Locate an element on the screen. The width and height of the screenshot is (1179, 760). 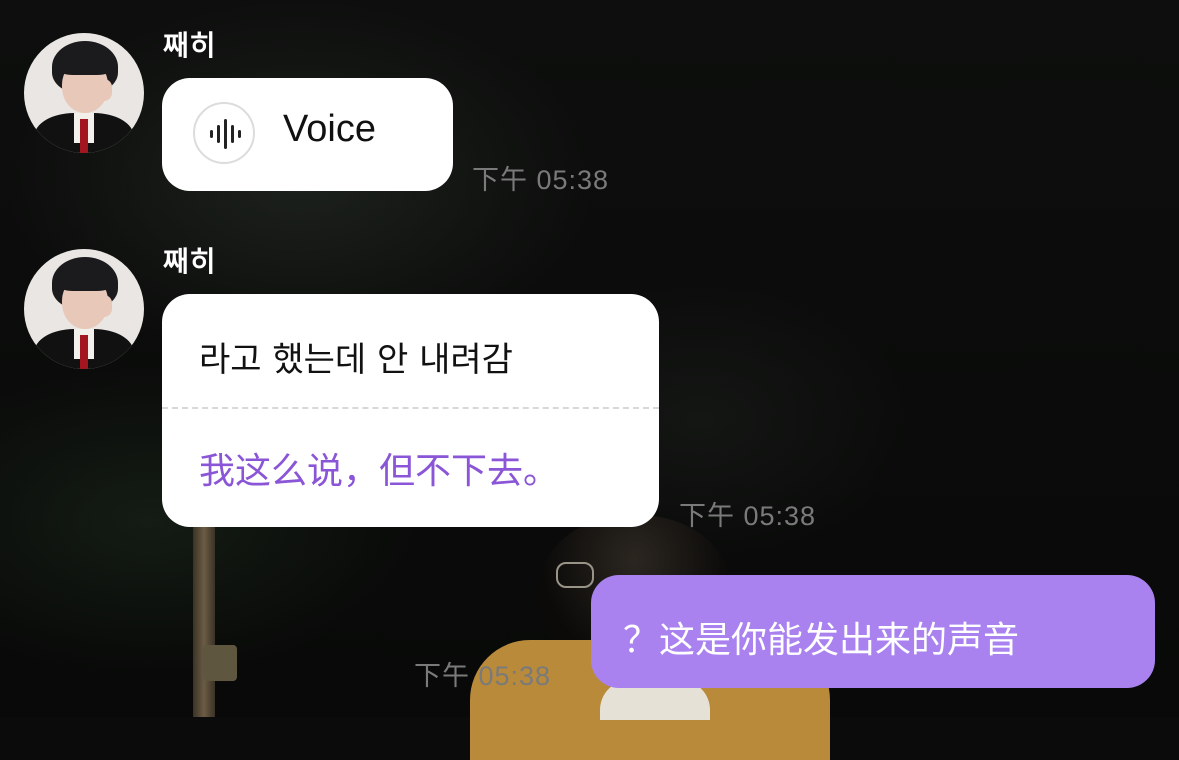
voice-message-bubble: Voice is located at coordinates (307, 134).